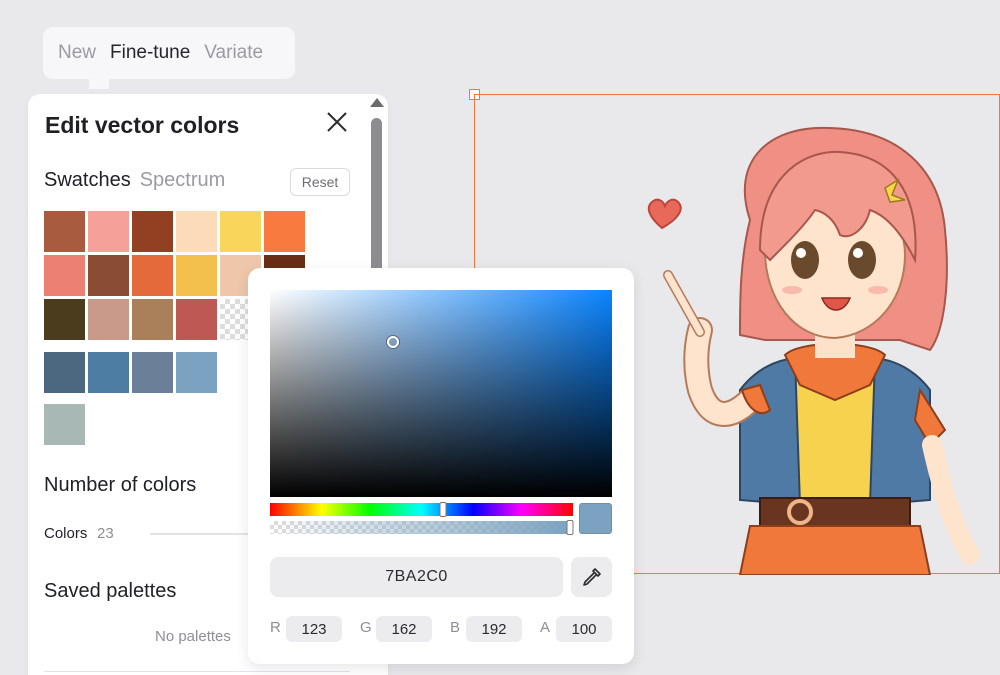  What do you see at coordinates (422, 527) in the screenshot?
I see `alpha-slider` at bounding box center [422, 527].